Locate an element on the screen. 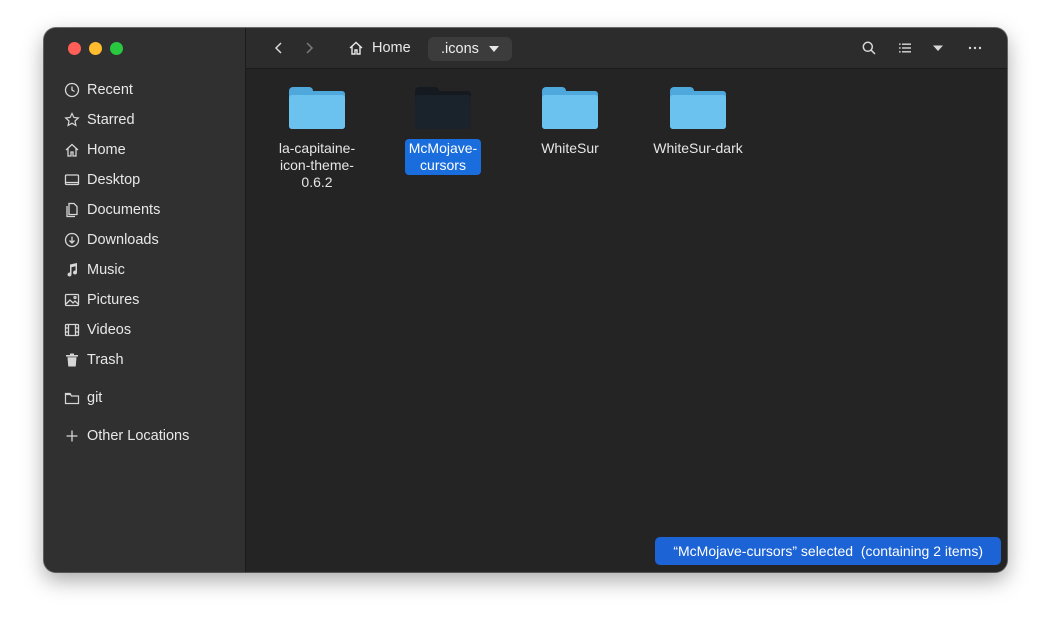 This screenshot has height=632, width=1051. sidebar-item-label: Other Locations is located at coordinates (138, 436).